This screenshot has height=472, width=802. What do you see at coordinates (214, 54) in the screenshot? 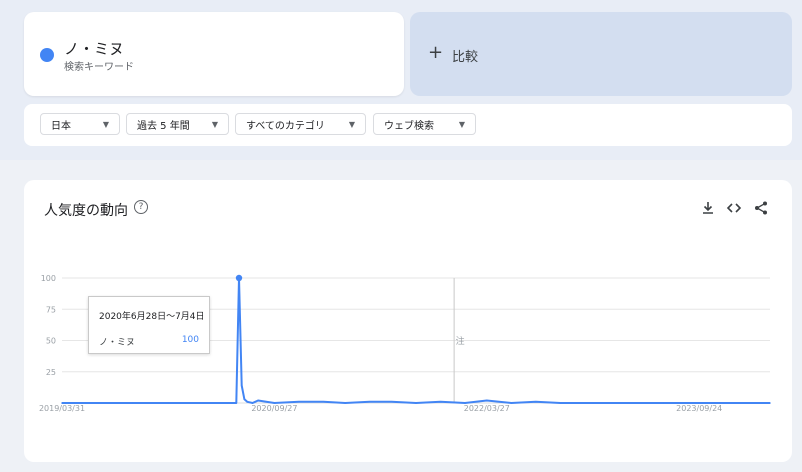
I see `search-term-card: ノ・ミヌ 検索キーワード` at bounding box center [214, 54].